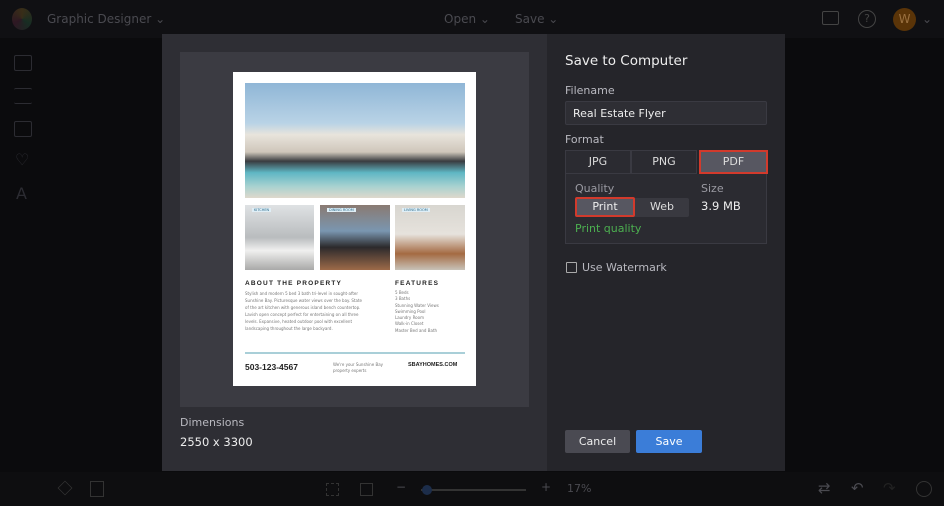 This screenshot has height=506, width=944. Describe the element at coordinates (22, 19) in the screenshot. I see `app-logo` at that location.